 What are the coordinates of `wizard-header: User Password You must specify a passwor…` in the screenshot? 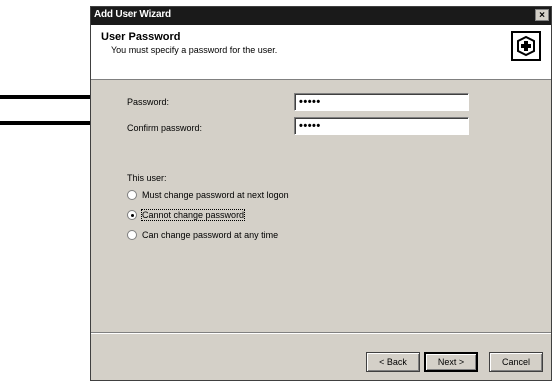 It's located at (321, 52).